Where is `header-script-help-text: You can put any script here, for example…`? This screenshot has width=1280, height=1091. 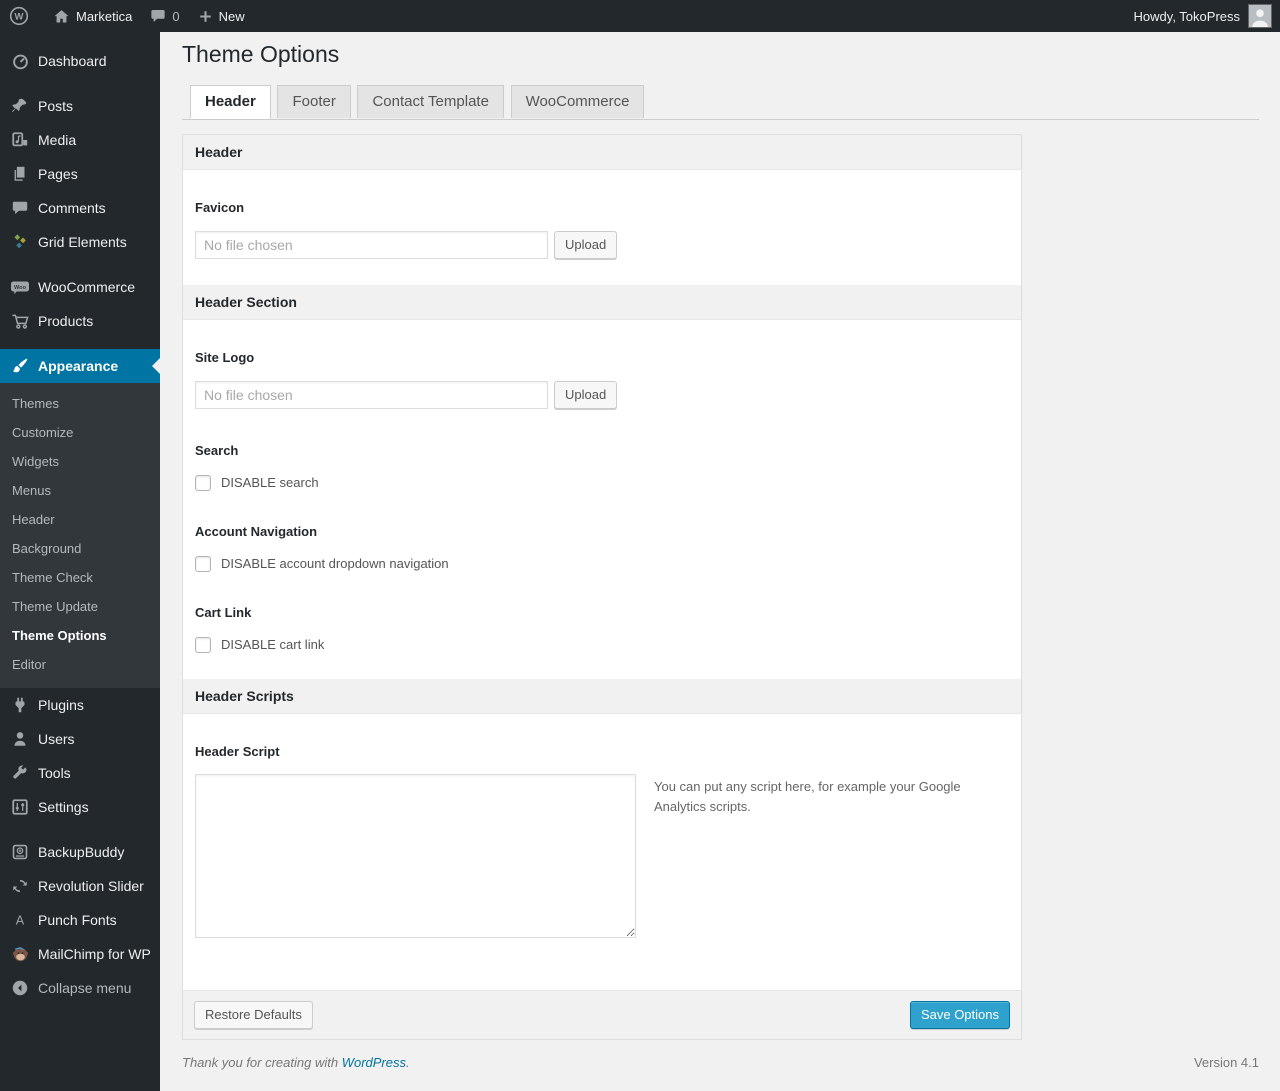 header-script-help-text: You can put any script here, for example… is located at coordinates (807, 796).